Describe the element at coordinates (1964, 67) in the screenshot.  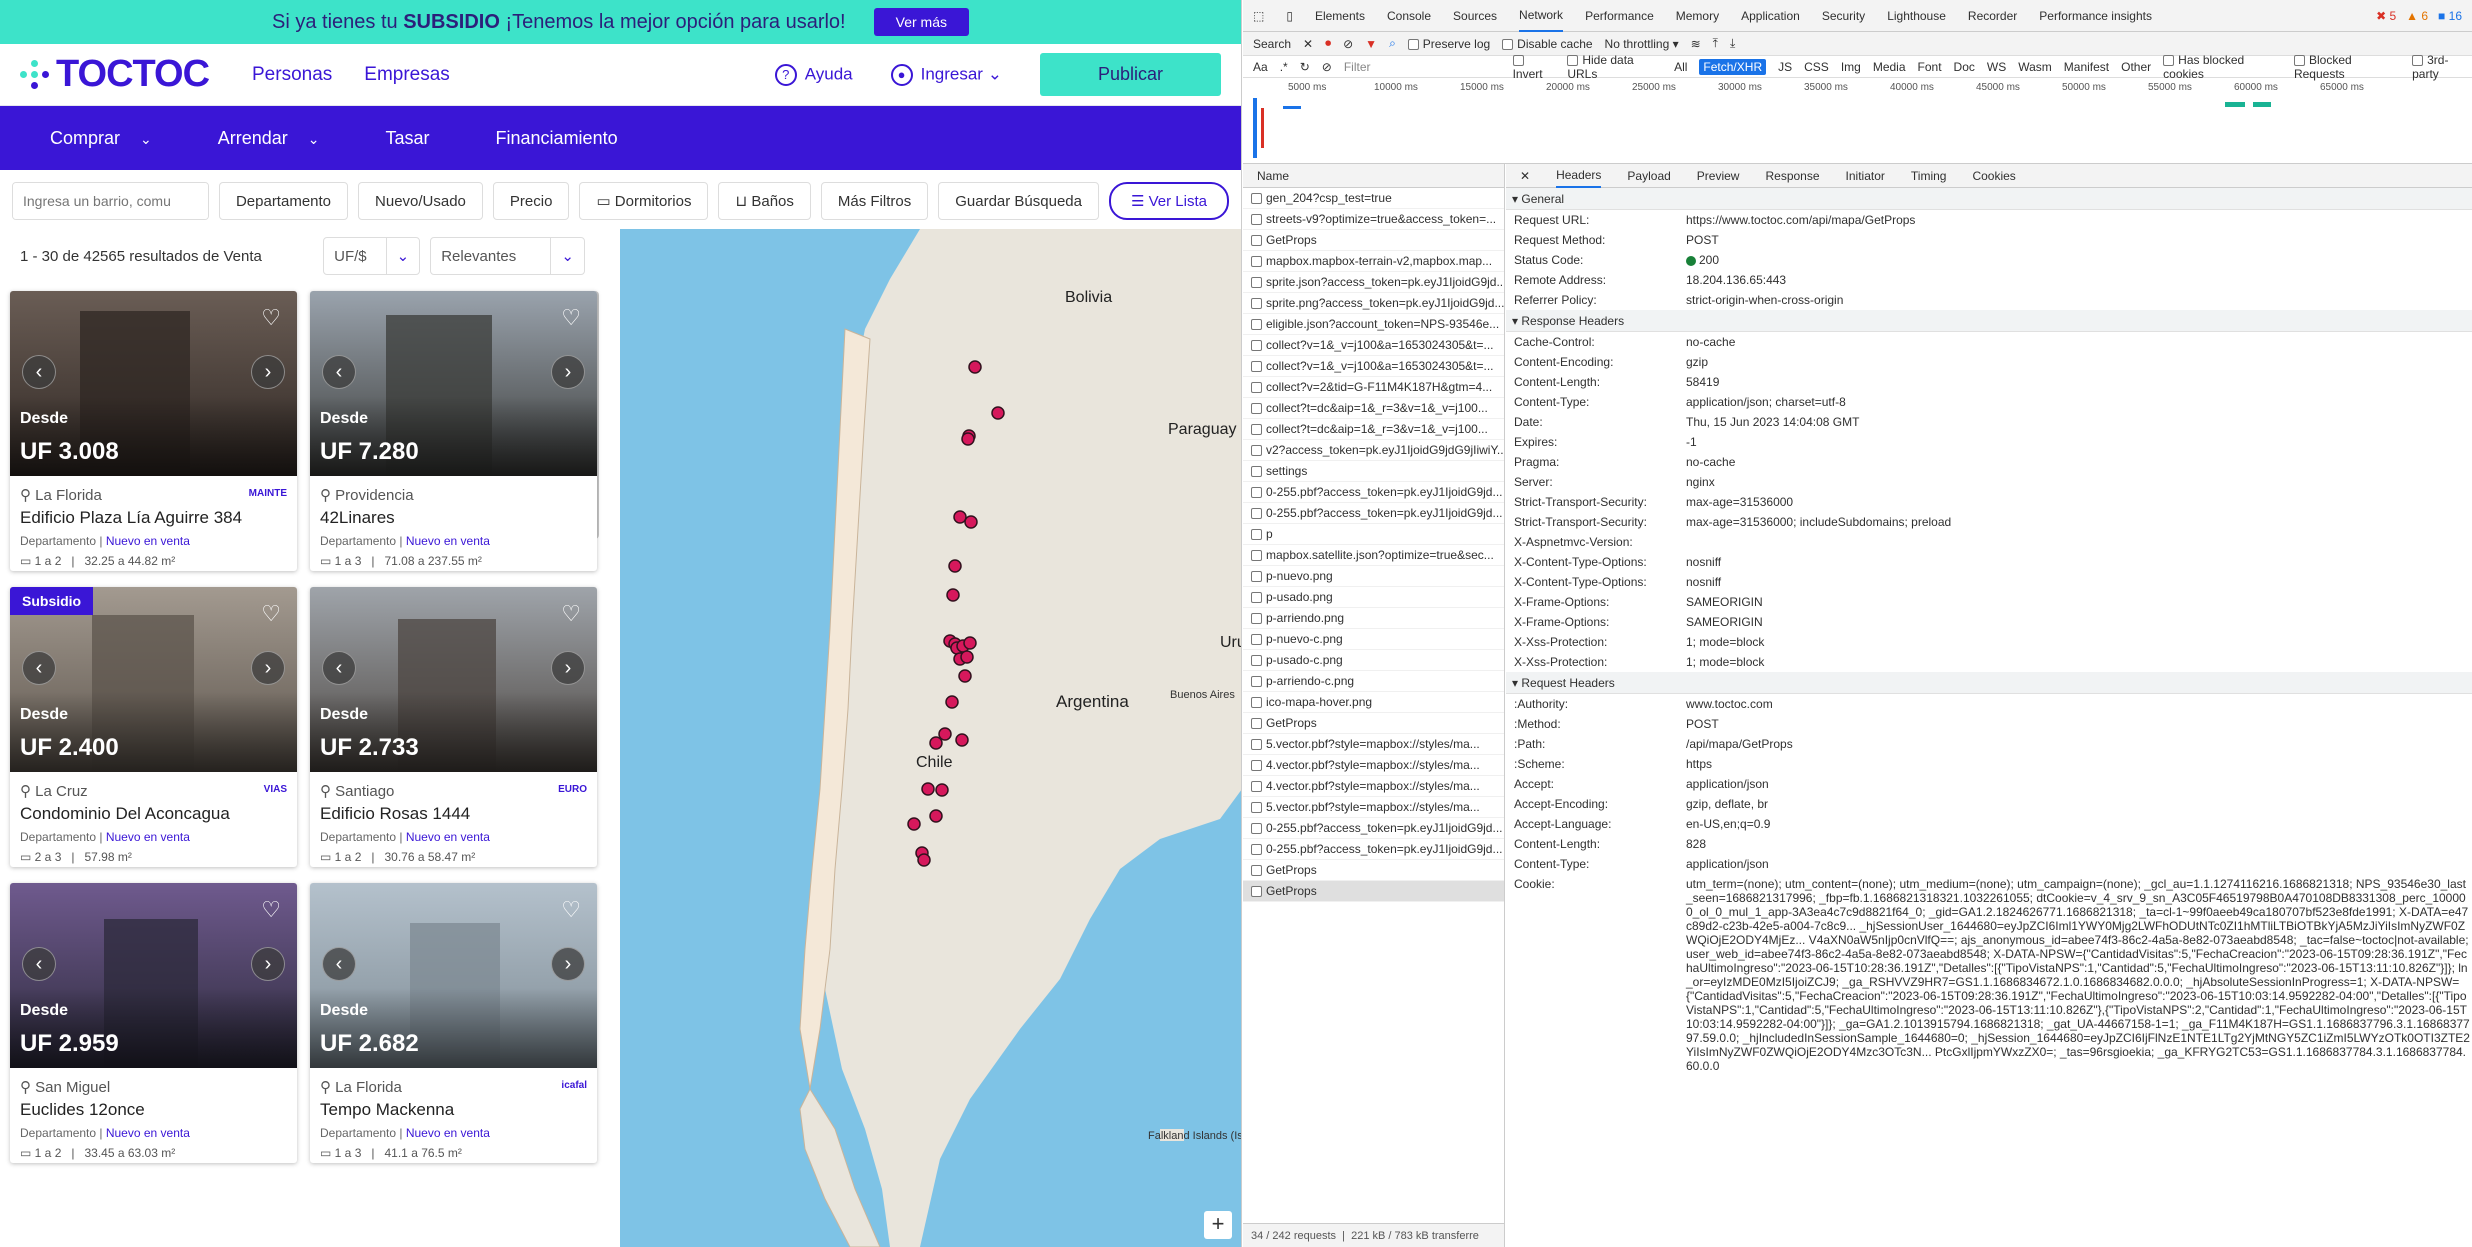
I see `type-doc: Doc` at that location.